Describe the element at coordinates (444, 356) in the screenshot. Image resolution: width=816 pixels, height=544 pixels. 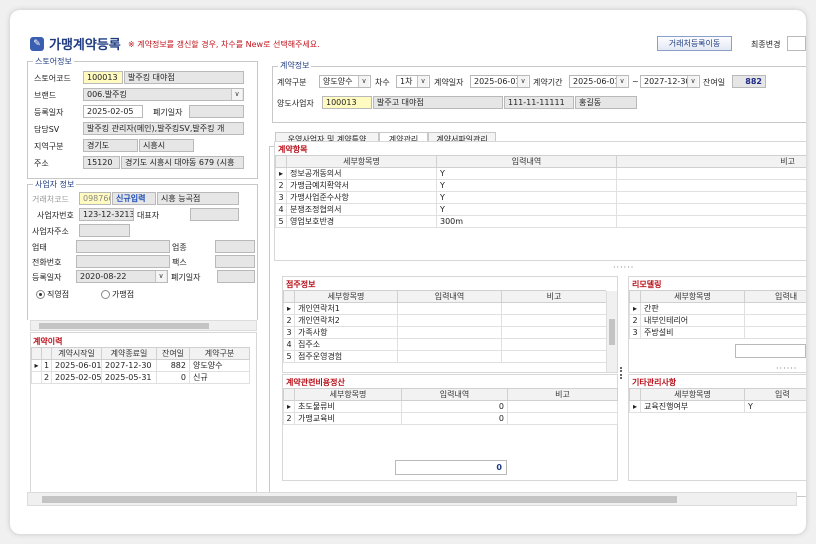
I see `table-row: 5 점주운영경험` at that location.